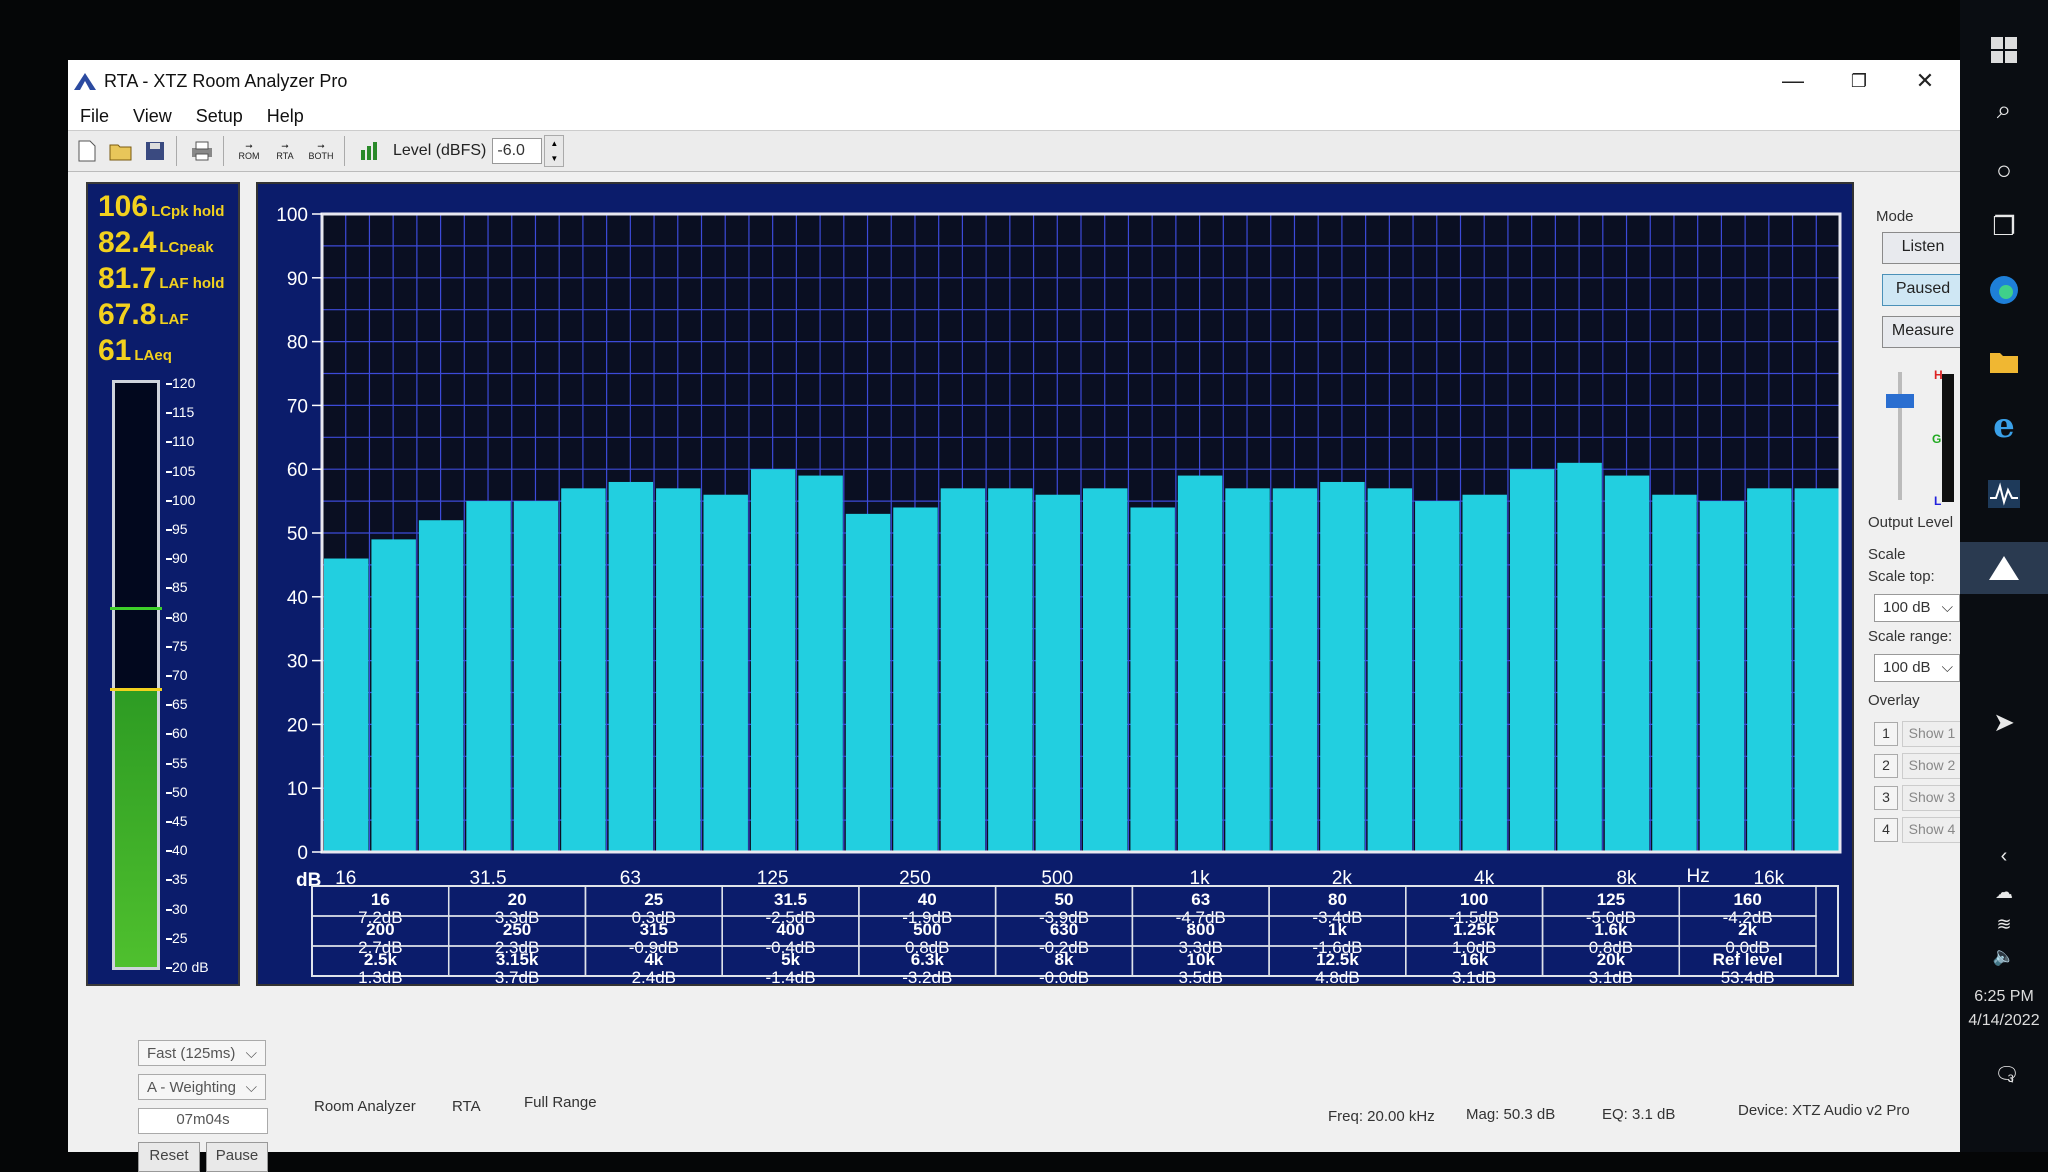 The height and width of the screenshot is (1172, 2048). I want to click on edge-icon, so click(2004, 290).